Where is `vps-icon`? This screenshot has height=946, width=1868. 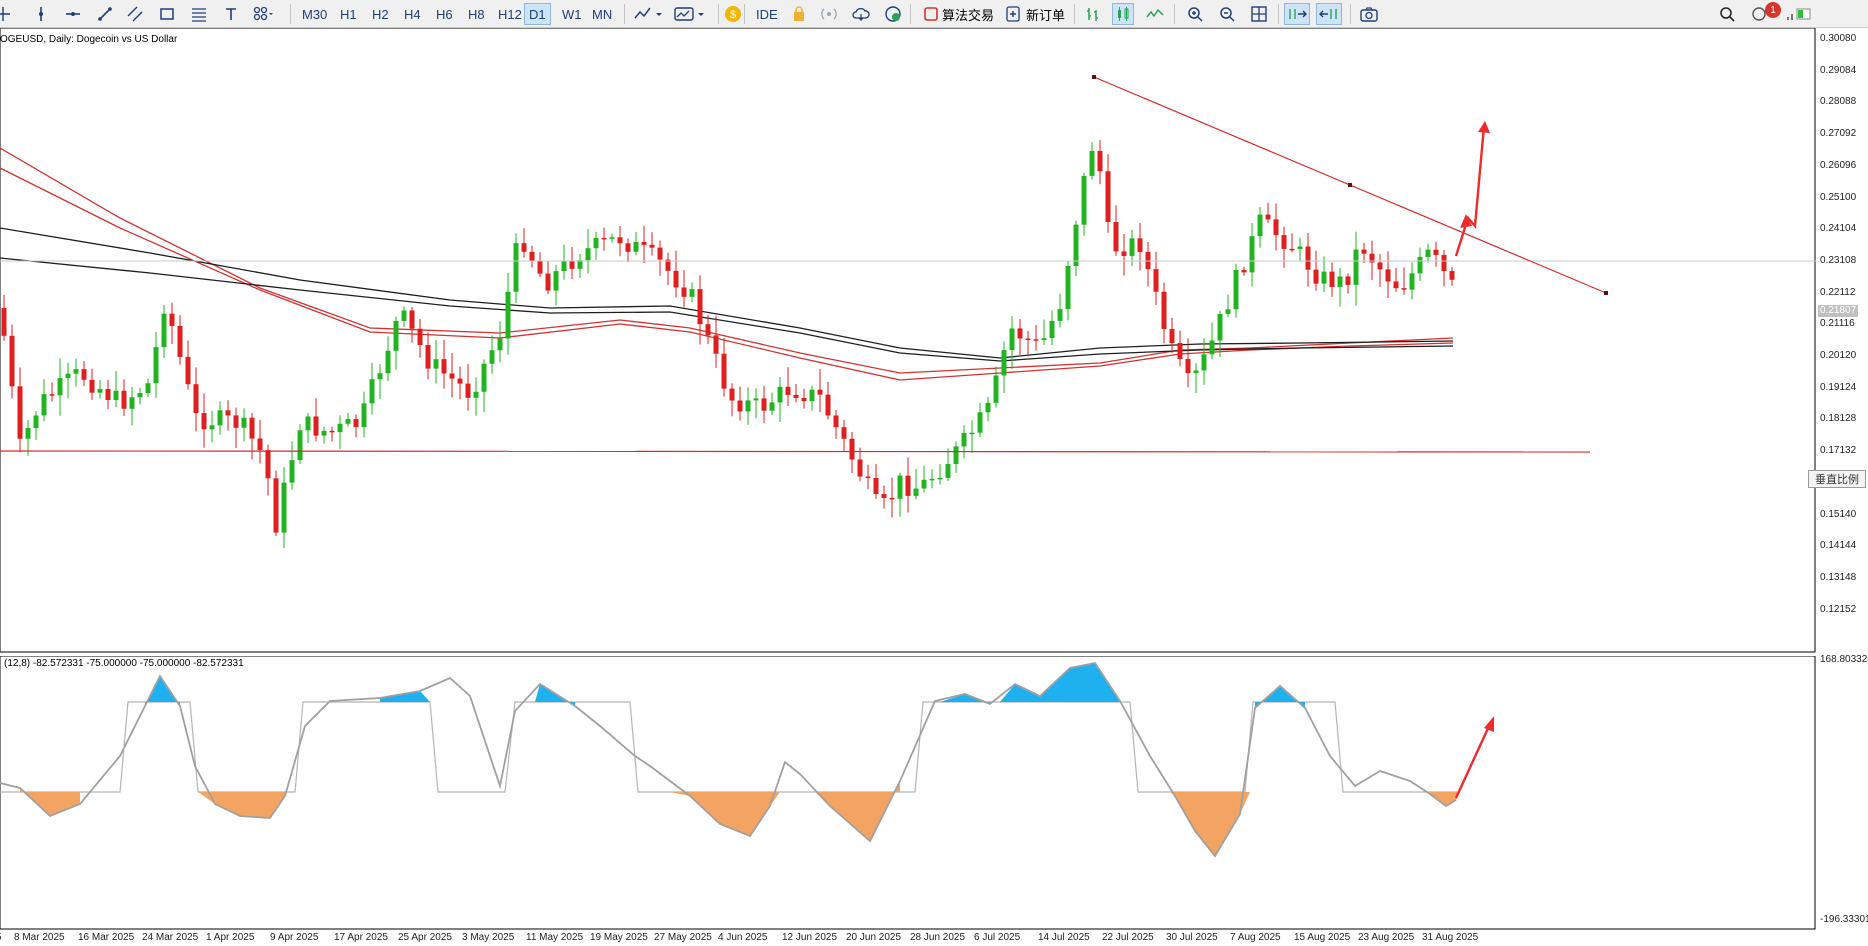 vps-icon is located at coordinates (861, 14).